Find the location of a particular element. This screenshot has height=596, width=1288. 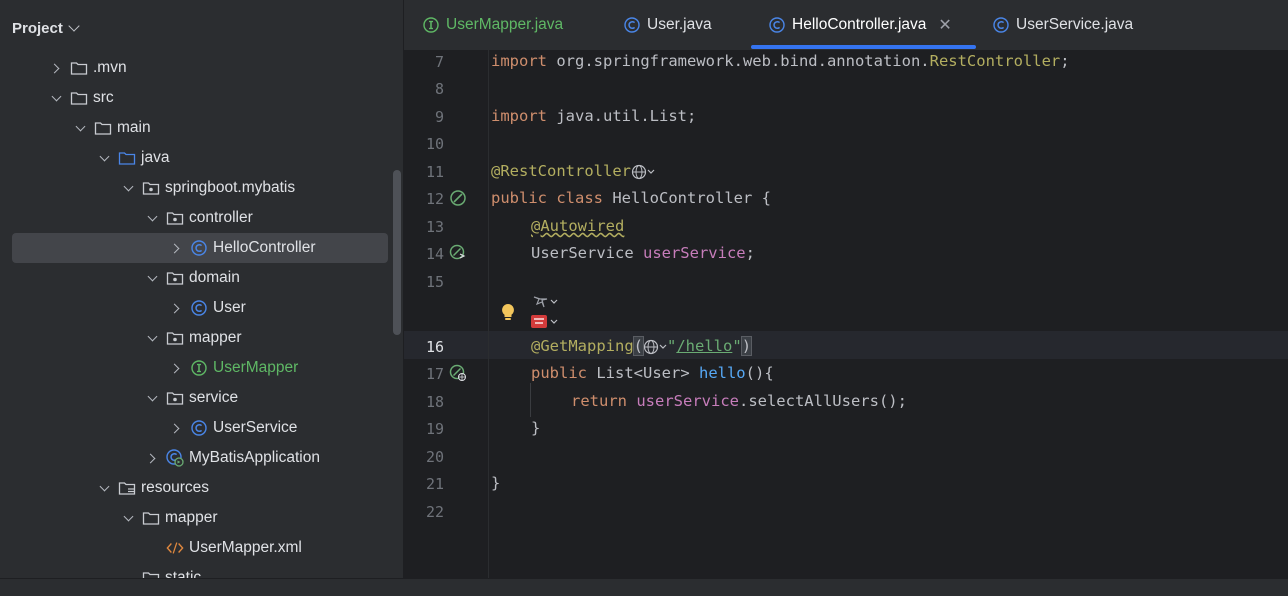

code-line-18: return userService.selectAllUsers(); is located at coordinates (739, 401).